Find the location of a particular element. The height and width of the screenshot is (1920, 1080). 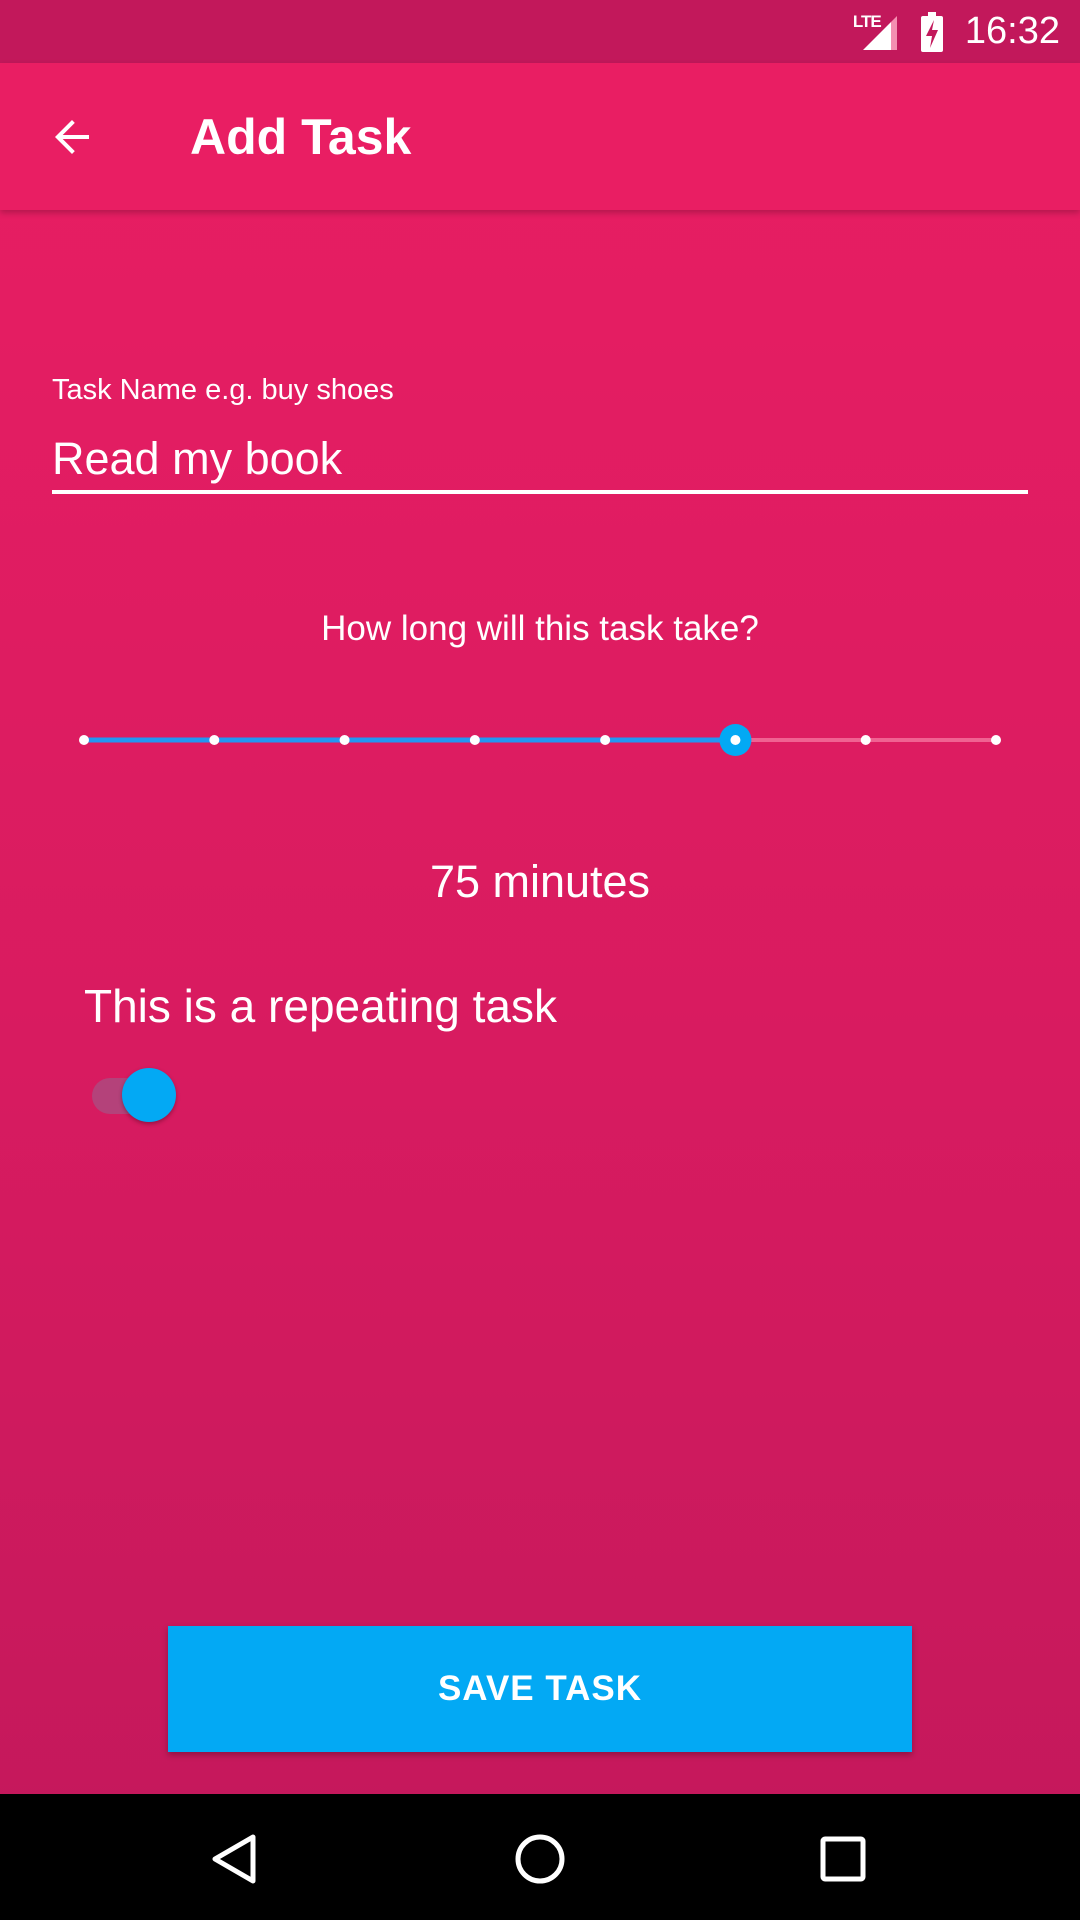

repeating-task-label: This is a repeating task is located at coordinates (321, 1006).